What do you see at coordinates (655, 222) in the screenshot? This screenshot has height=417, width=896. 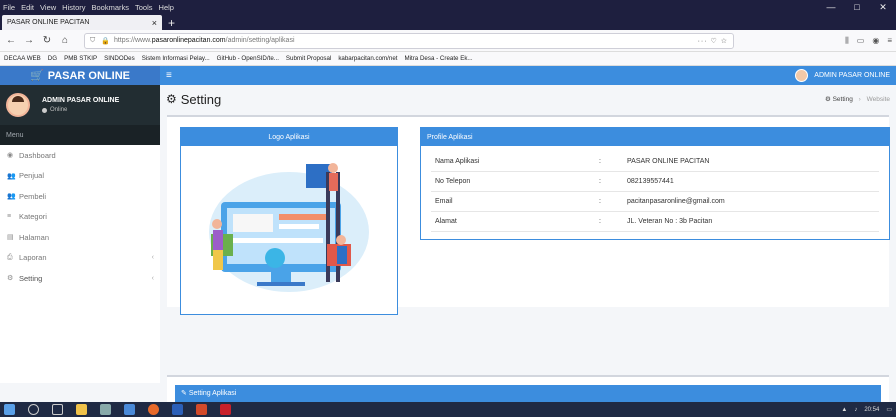 I see `profile-row: Alamat: JL. Veteran No : 3b Pacitan` at bounding box center [655, 222].